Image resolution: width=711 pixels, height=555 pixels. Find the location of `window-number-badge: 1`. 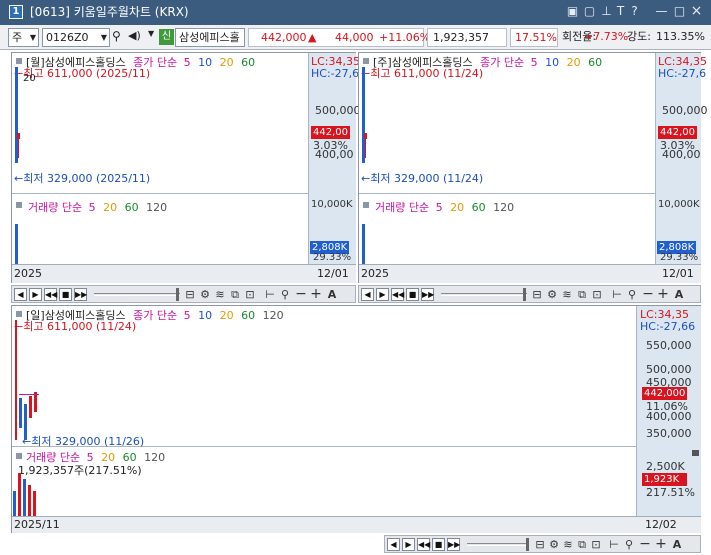

window-number-badge: 1 is located at coordinates (16, 12).